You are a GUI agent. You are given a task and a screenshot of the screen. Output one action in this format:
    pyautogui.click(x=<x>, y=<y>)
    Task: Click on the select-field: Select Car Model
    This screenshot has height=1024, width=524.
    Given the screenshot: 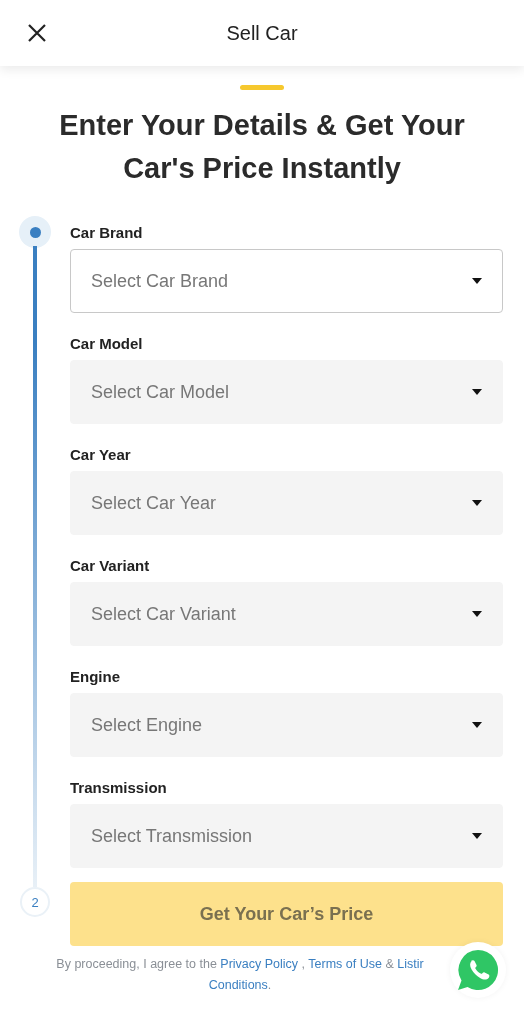 What is the action you would take?
    pyautogui.click(x=286, y=392)
    